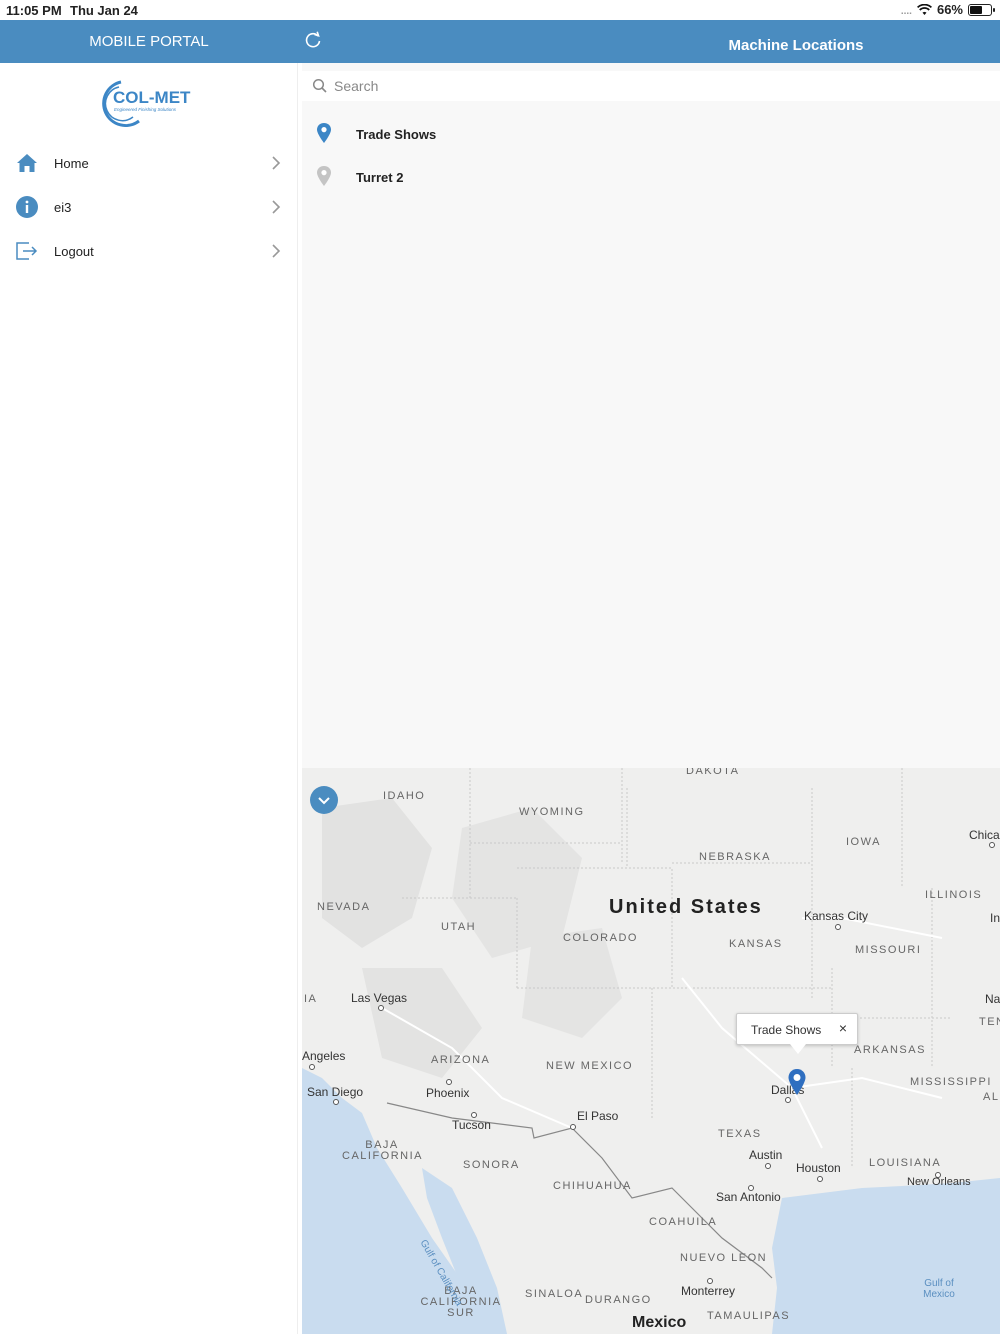 This screenshot has width=1000, height=1334. What do you see at coordinates (145, 109) in the screenshot?
I see `svg-text: Engineered Finishing Solutions` at bounding box center [145, 109].